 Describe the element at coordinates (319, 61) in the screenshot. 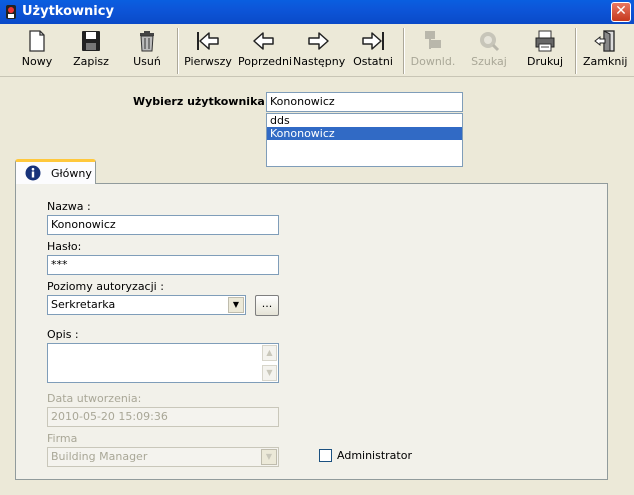

I see `next-button-label: Następny` at that location.